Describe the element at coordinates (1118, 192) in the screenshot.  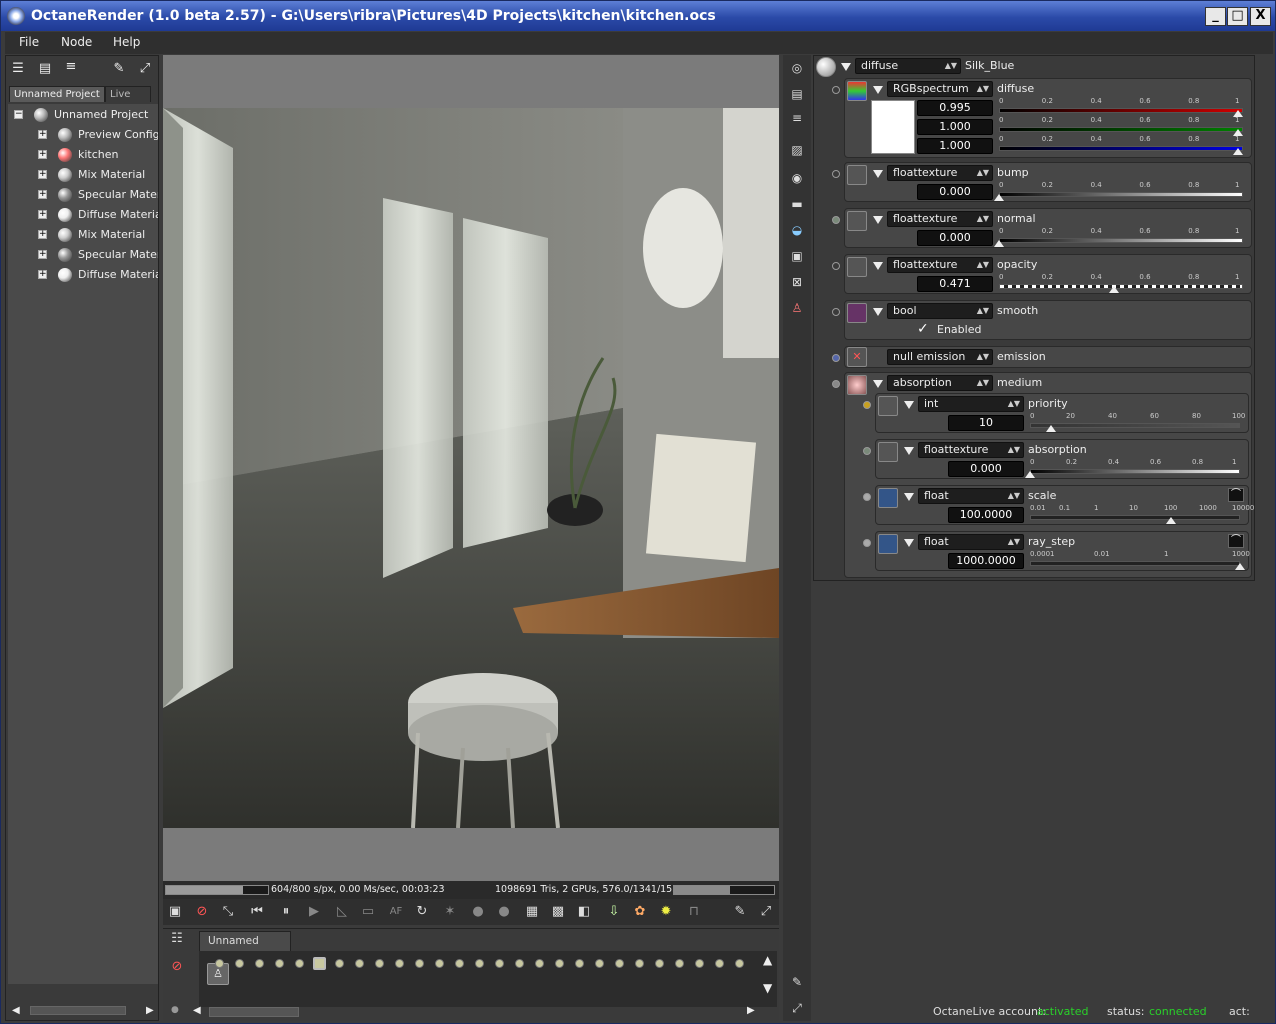
I see `bump-slider: 0 0.2 0.4 0.6 0.8 1` at that location.